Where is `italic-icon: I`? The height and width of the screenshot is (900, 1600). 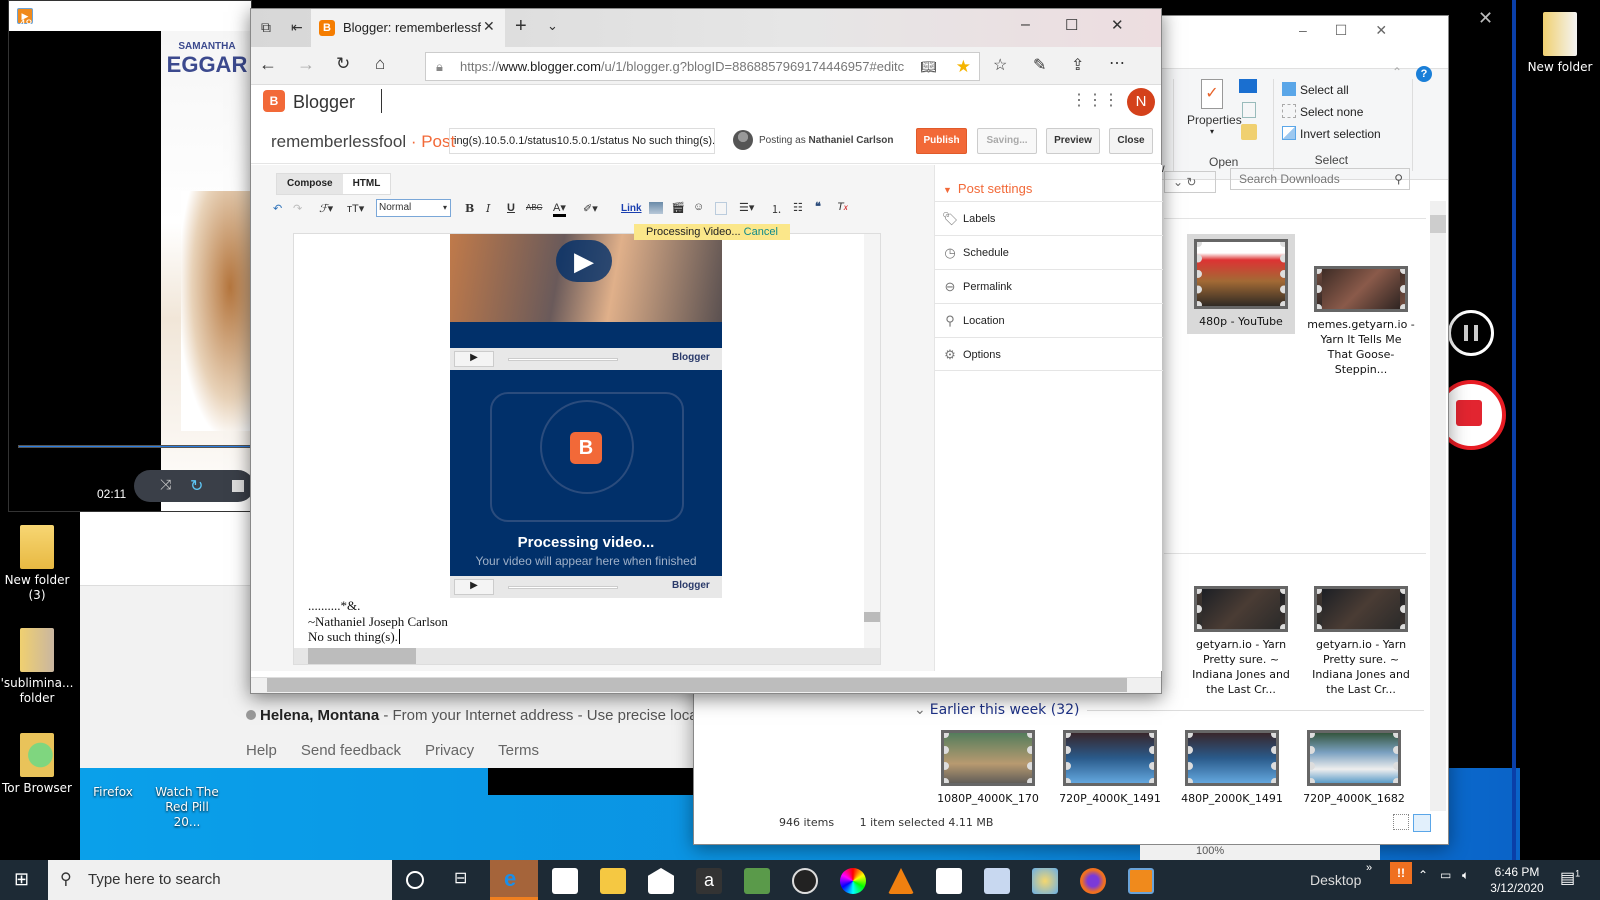 italic-icon: I is located at coordinates (488, 208).